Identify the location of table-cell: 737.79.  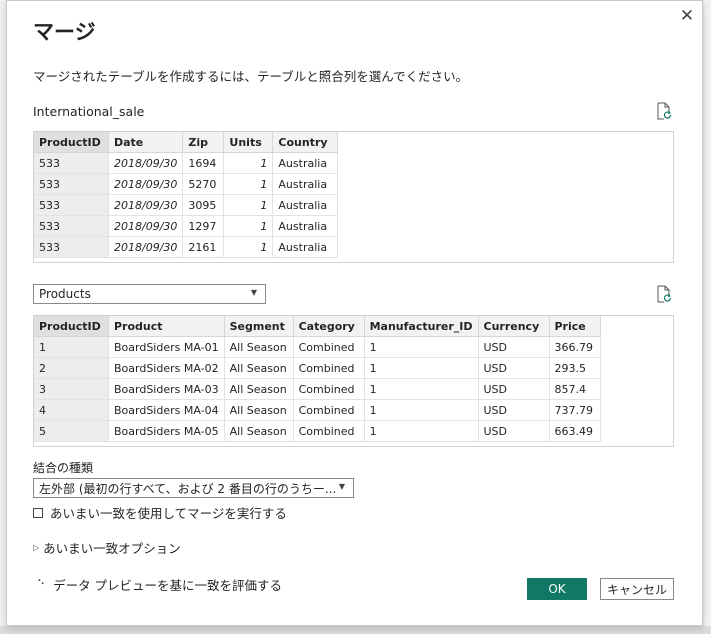
(575, 410).